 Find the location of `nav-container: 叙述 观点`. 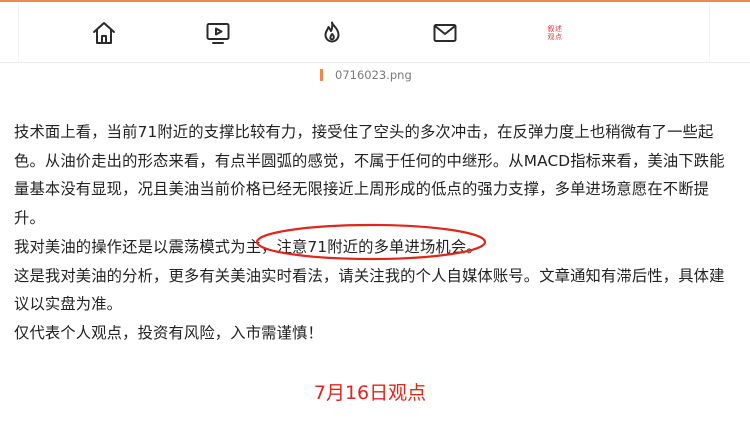

nav-container: 叙述 观点 is located at coordinates (364, 32).